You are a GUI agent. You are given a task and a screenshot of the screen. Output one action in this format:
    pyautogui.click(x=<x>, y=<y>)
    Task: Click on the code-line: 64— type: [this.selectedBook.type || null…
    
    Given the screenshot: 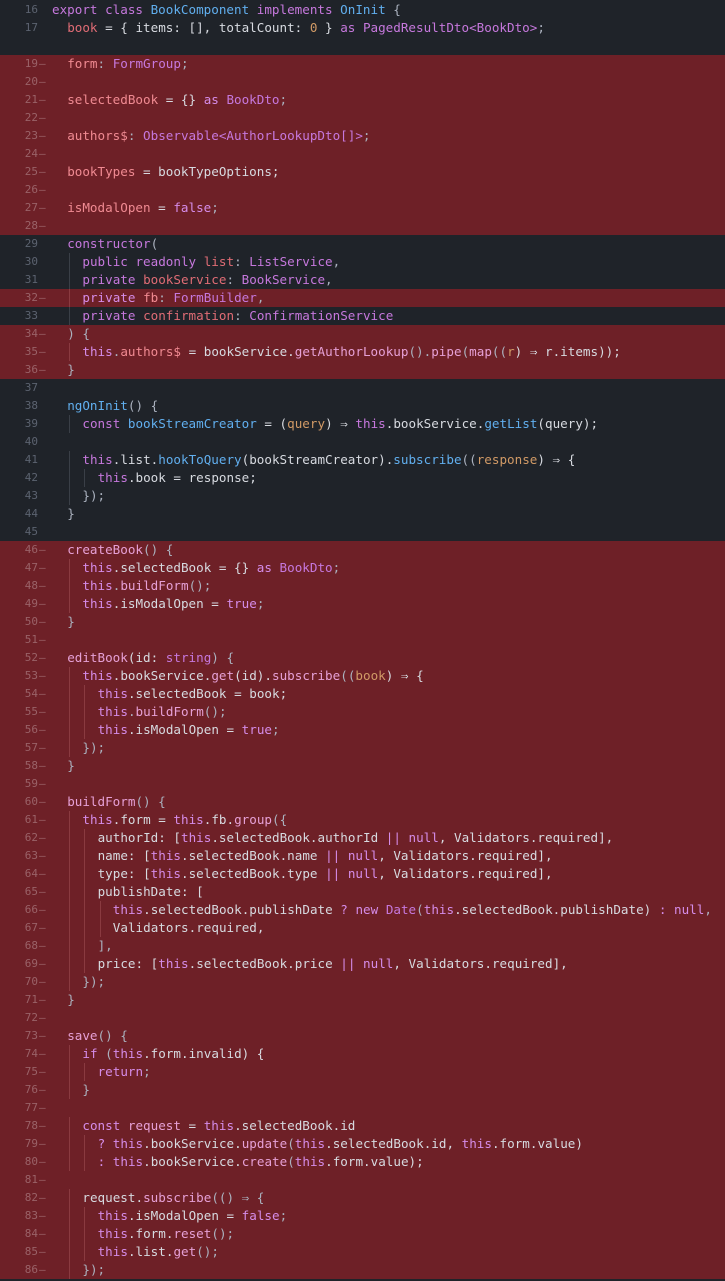 What is the action you would take?
    pyautogui.click(x=362, y=874)
    